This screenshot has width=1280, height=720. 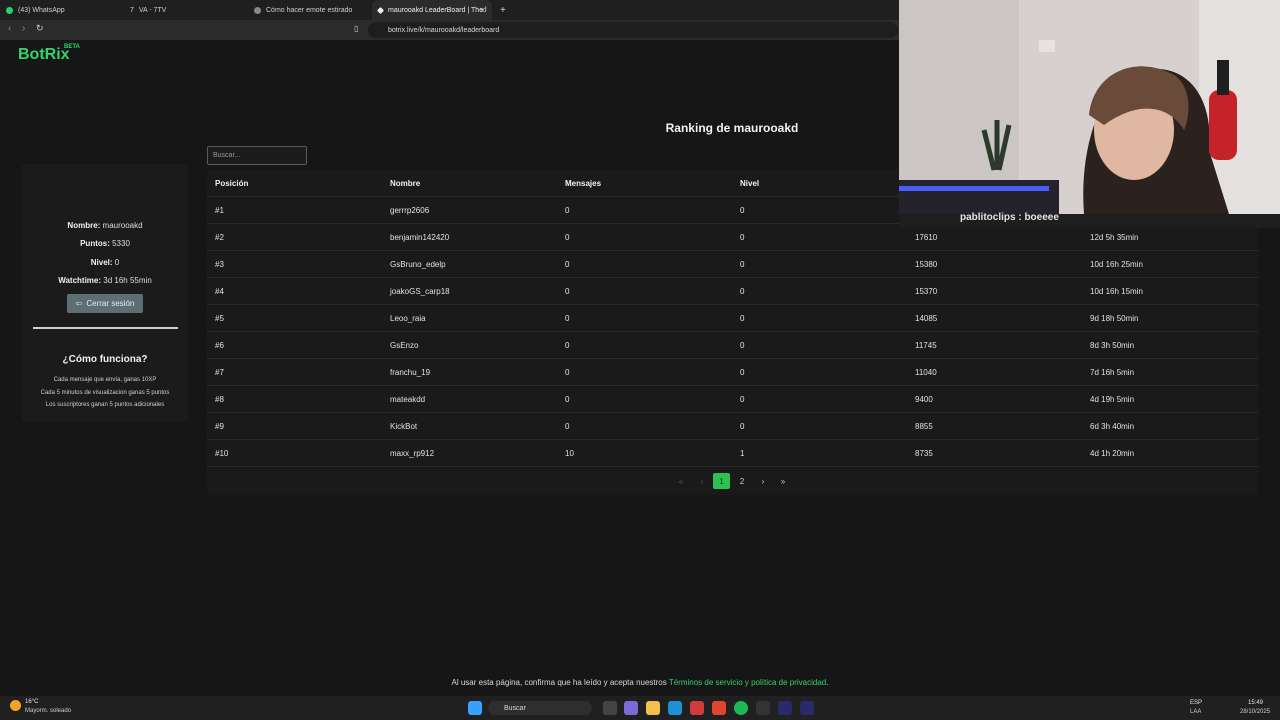 What do you see at coordinates (681, 481) in the screenshot?
I see `first-page-button: «` at bounding box center [681, 481].